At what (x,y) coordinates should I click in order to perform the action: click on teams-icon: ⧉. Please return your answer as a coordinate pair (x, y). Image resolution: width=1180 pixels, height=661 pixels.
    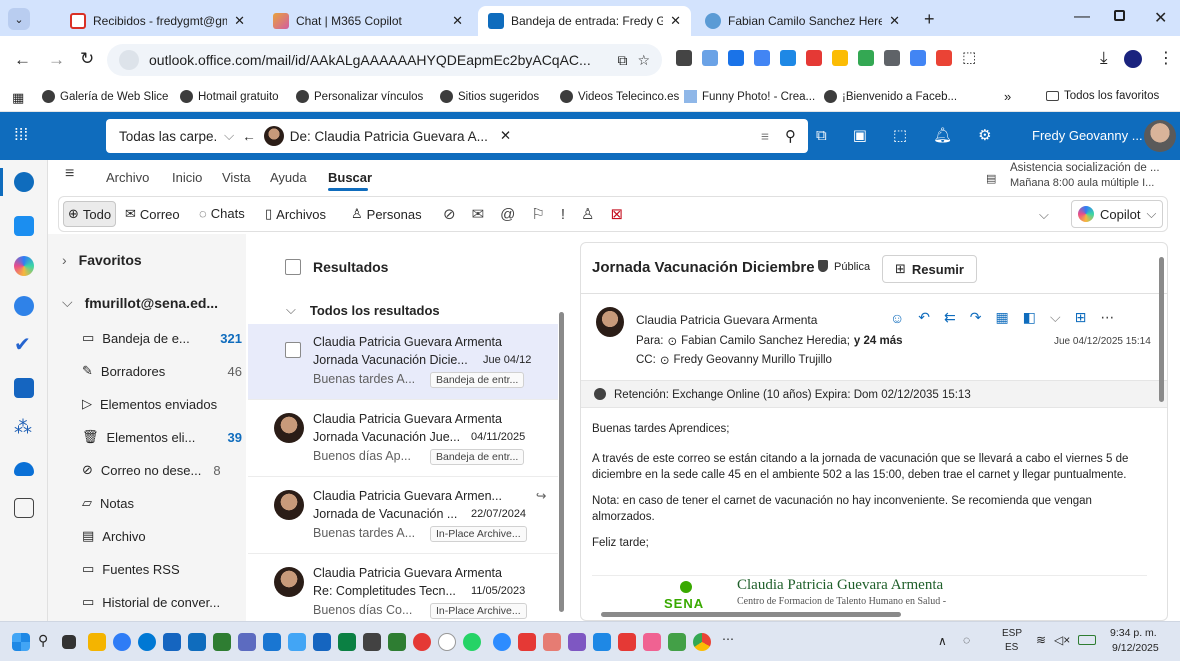
    Looking at the image, I should click on (821, 135).